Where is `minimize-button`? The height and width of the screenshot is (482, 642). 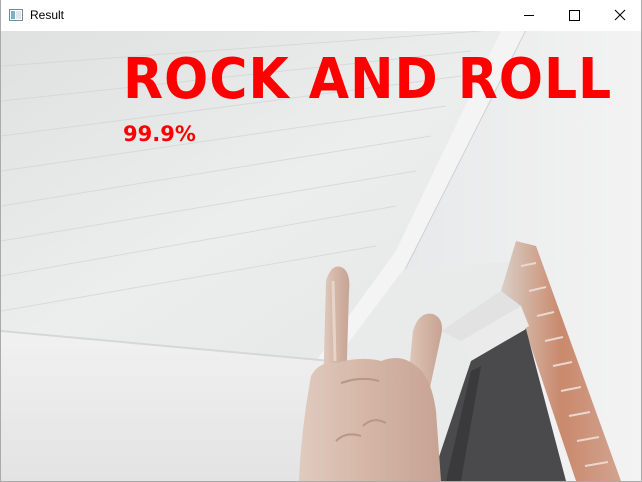
minimize-button is located at coordinates (529, 15).